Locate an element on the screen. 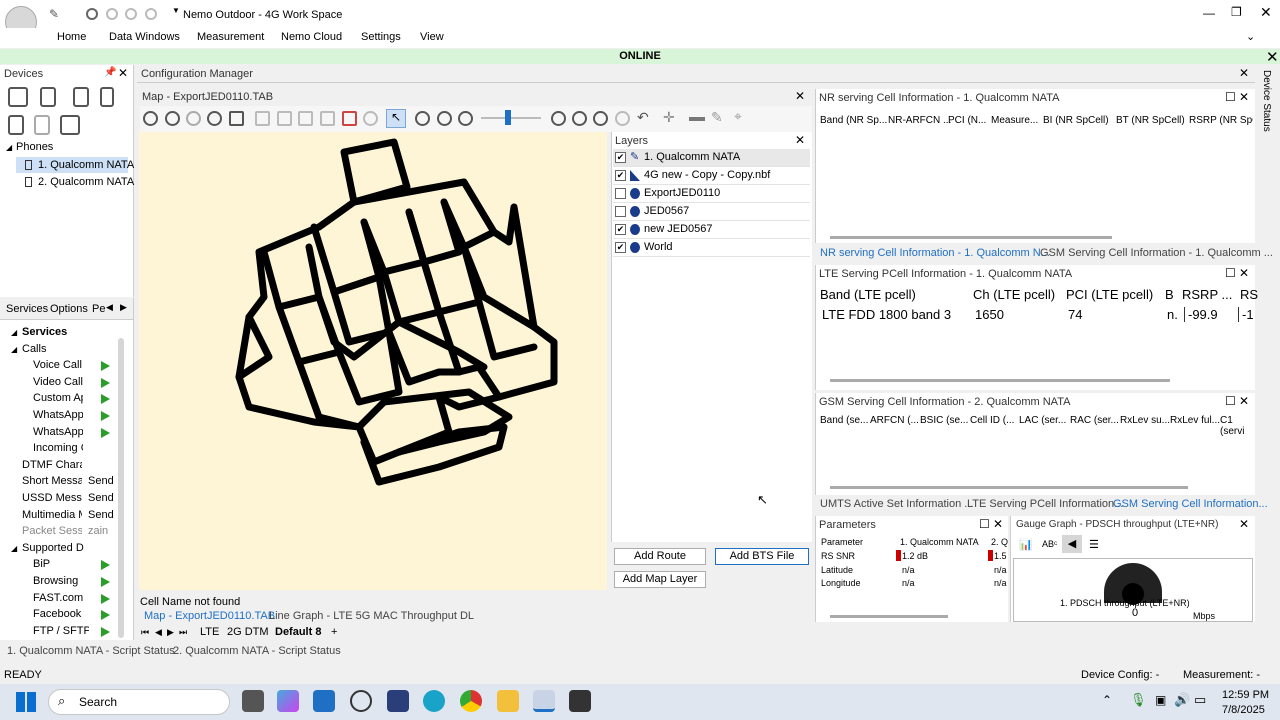 This screenshot has width=1280, height=720. globe-network-icon is located at coordinates (172, 118).